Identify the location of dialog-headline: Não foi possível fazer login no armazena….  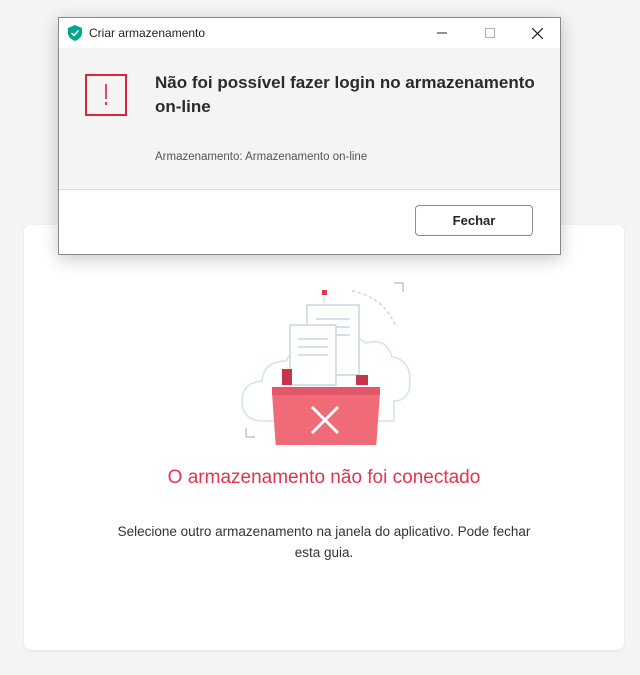
(345, 94).